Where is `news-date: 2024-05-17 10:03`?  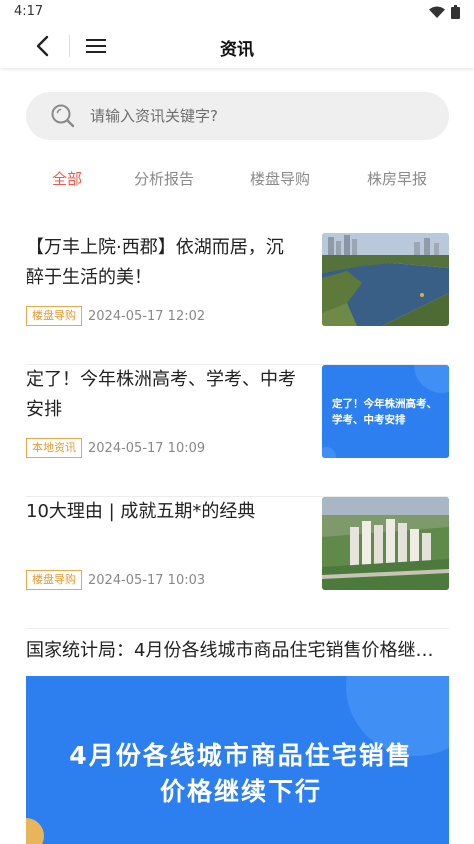 news-date: 2024-05-17 10:03 is located at coordinates (147, 580).